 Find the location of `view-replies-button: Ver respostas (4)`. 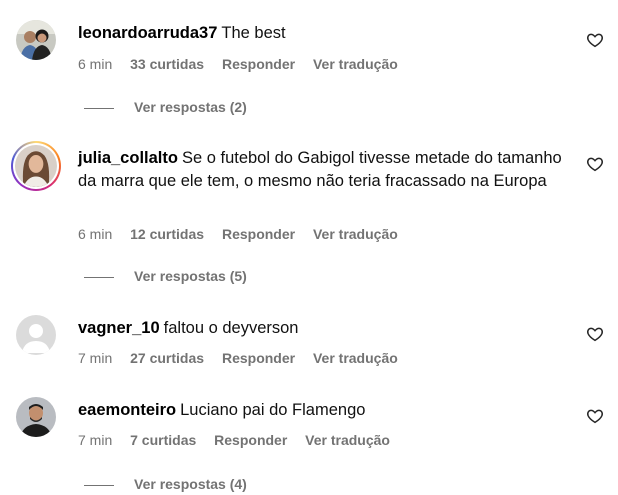

view-replies-button: Ver respostas (4) is located at coordinates (165, 484).